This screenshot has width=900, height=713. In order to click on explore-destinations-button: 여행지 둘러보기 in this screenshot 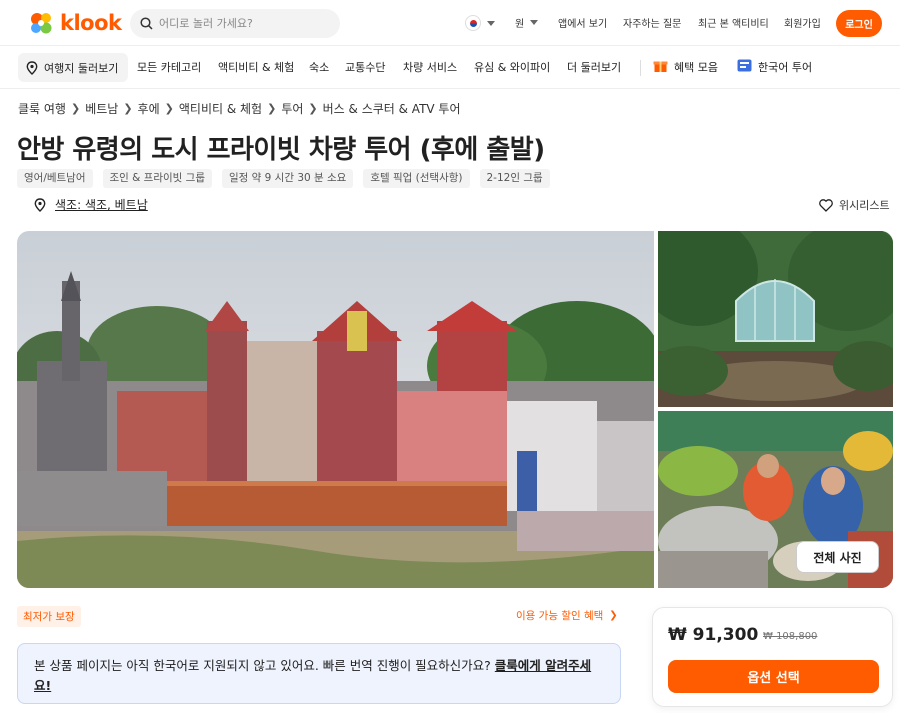, I will do `click(73, 67)`.